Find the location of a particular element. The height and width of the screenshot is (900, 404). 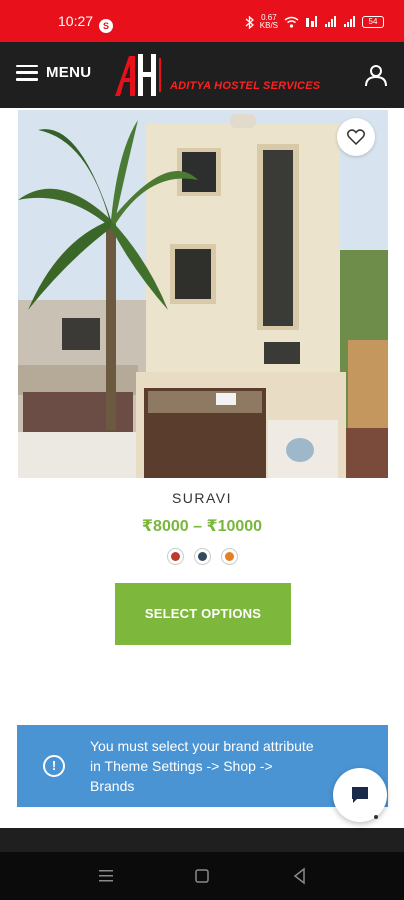

chat-button is located at coordinates (360, 795).